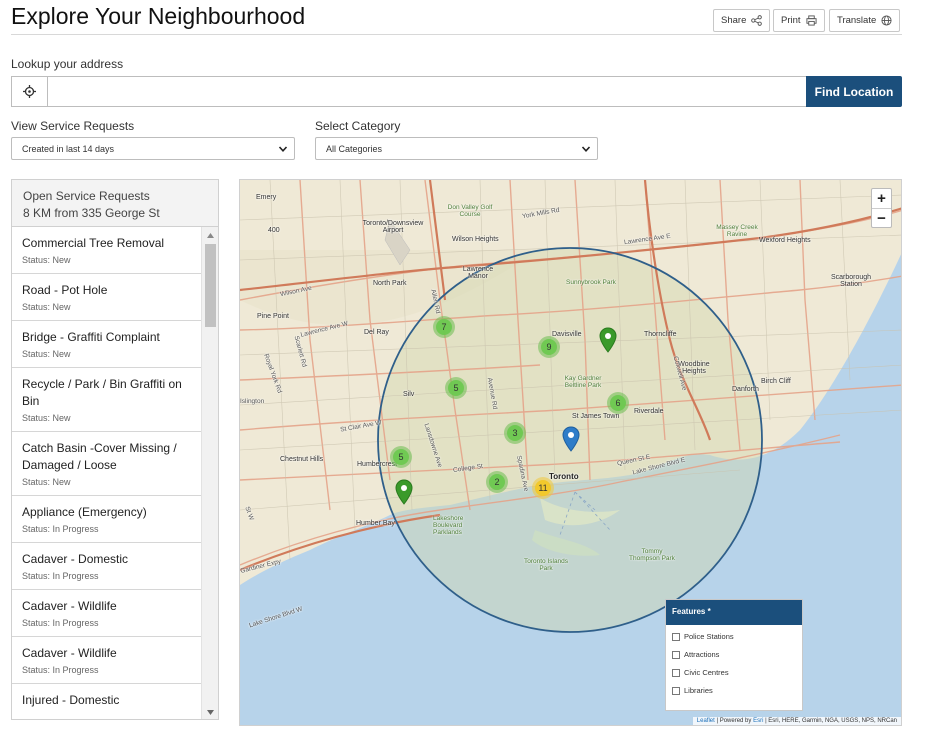 This screenshot has width=930, height=738. Describe the element at coordinates (571, 439) in the screenshot. I see `blue-marker-icon` at that location.